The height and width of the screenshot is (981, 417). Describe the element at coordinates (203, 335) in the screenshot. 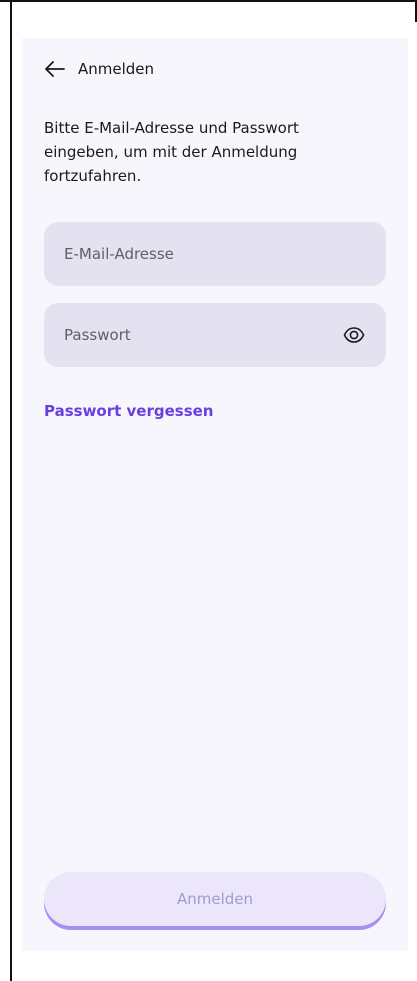

I see `password-input` at that location.